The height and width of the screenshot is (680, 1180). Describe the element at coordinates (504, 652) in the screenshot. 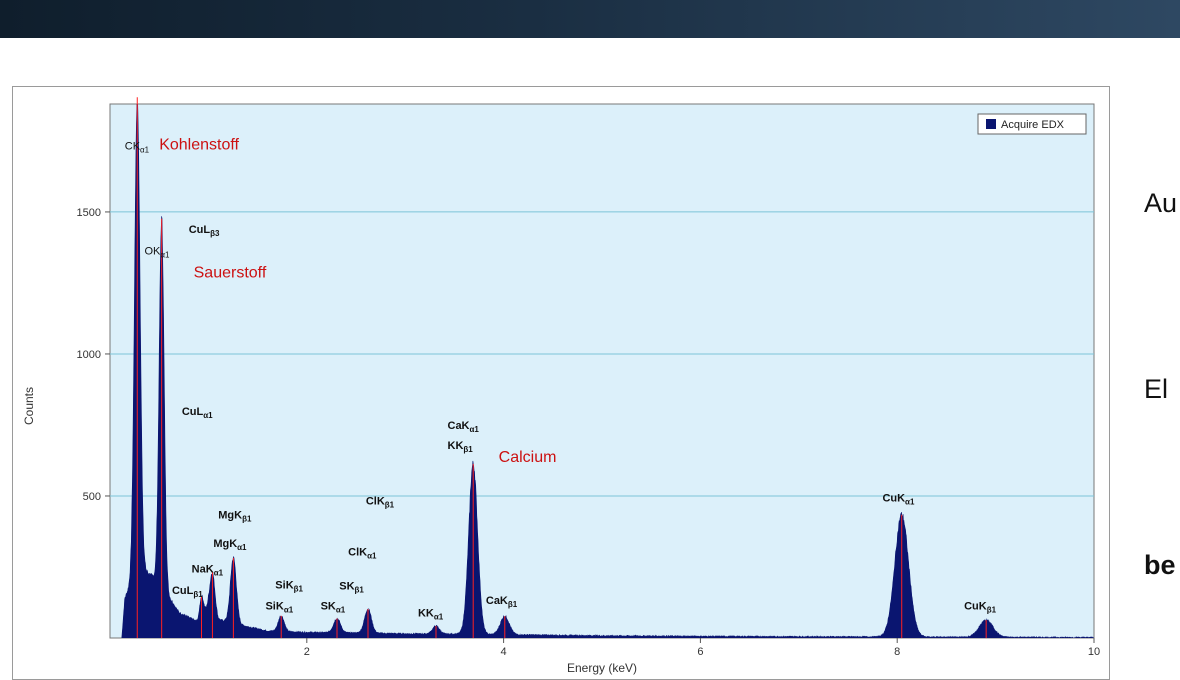

I see `xtick-label-1: 4` at that location.